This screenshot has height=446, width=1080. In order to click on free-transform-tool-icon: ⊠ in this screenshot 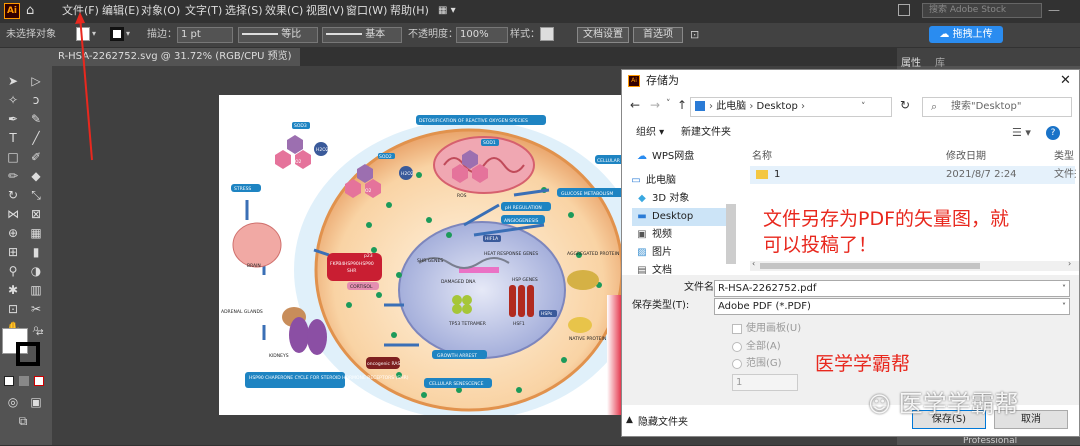, I will do `click(36, 214)`.